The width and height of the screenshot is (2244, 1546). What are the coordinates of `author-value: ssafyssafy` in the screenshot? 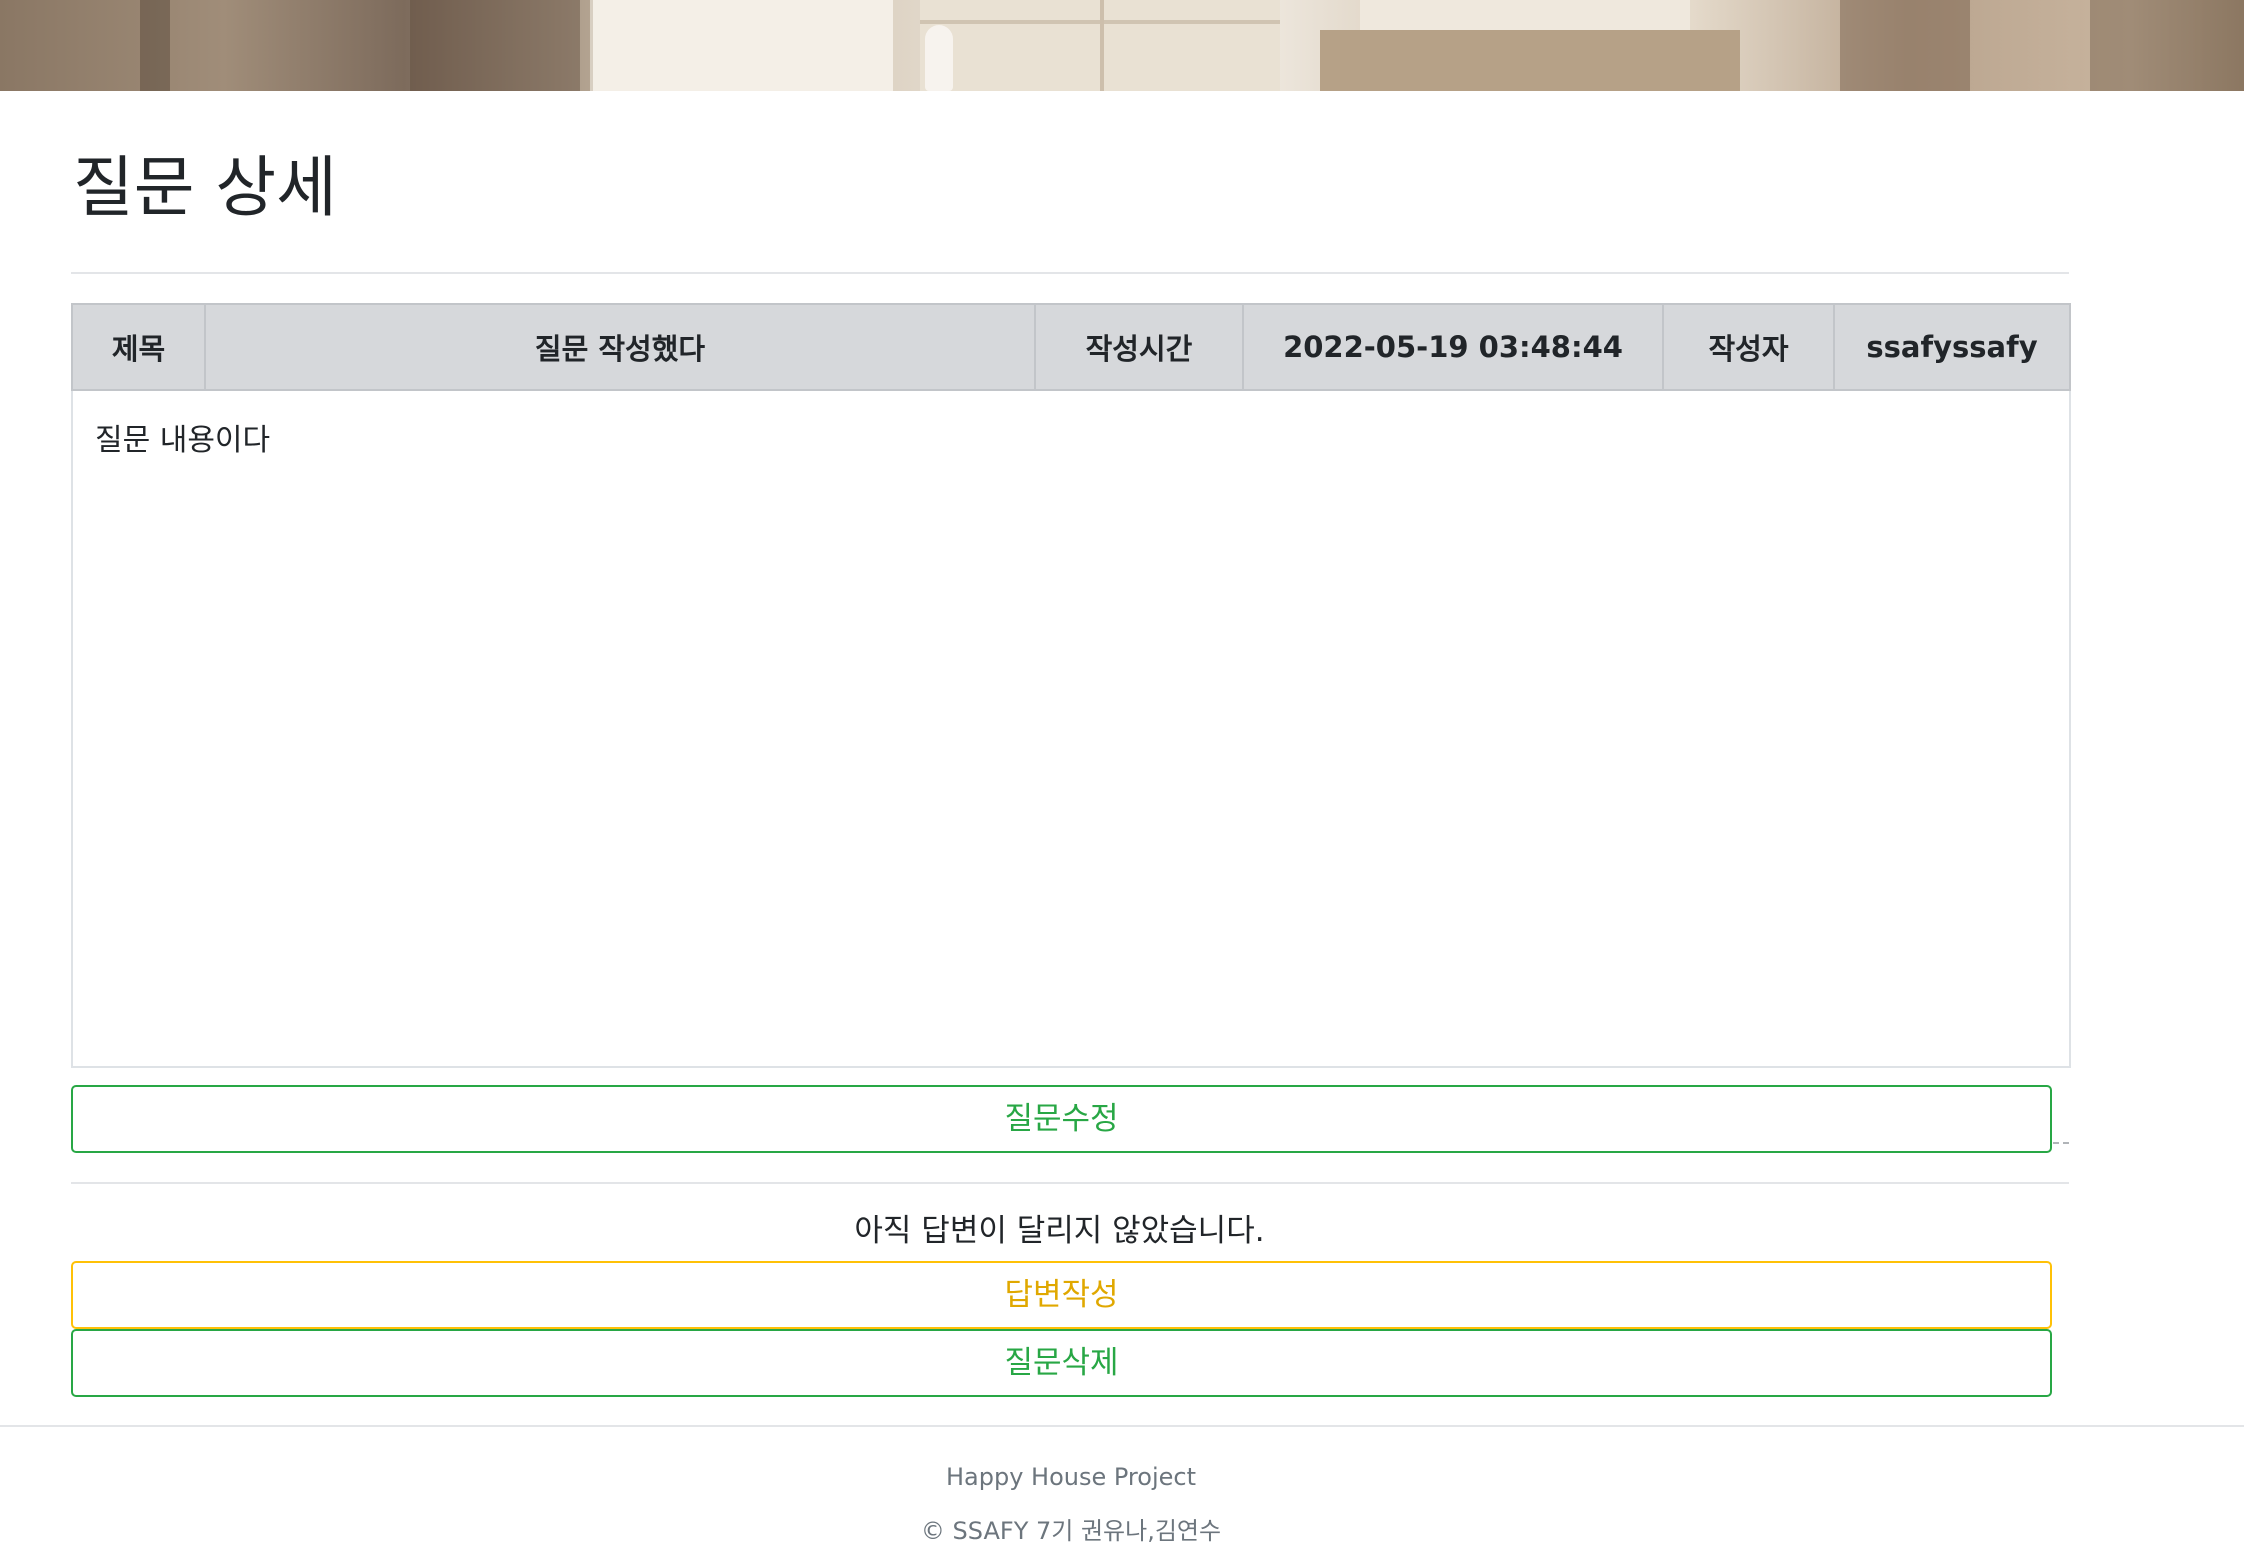 It's located at (1952, 347).